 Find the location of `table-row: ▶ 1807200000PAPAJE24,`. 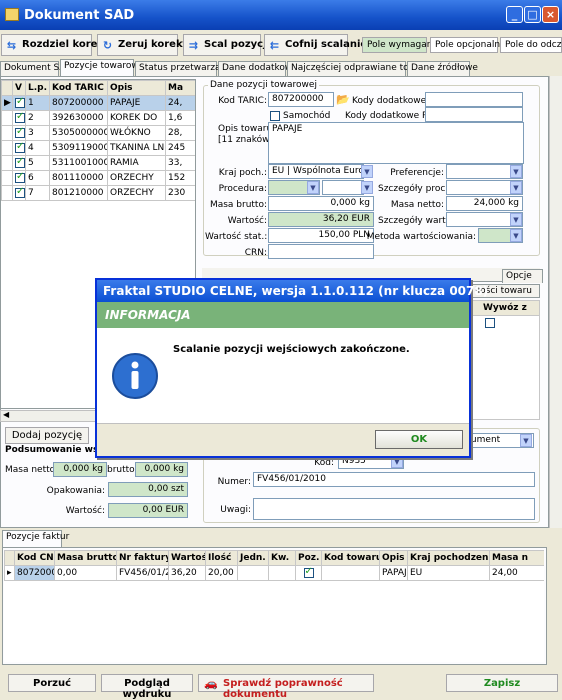

table-row: ▶ 1807200000PAPAJE24, is located at coordinates (98, 103).